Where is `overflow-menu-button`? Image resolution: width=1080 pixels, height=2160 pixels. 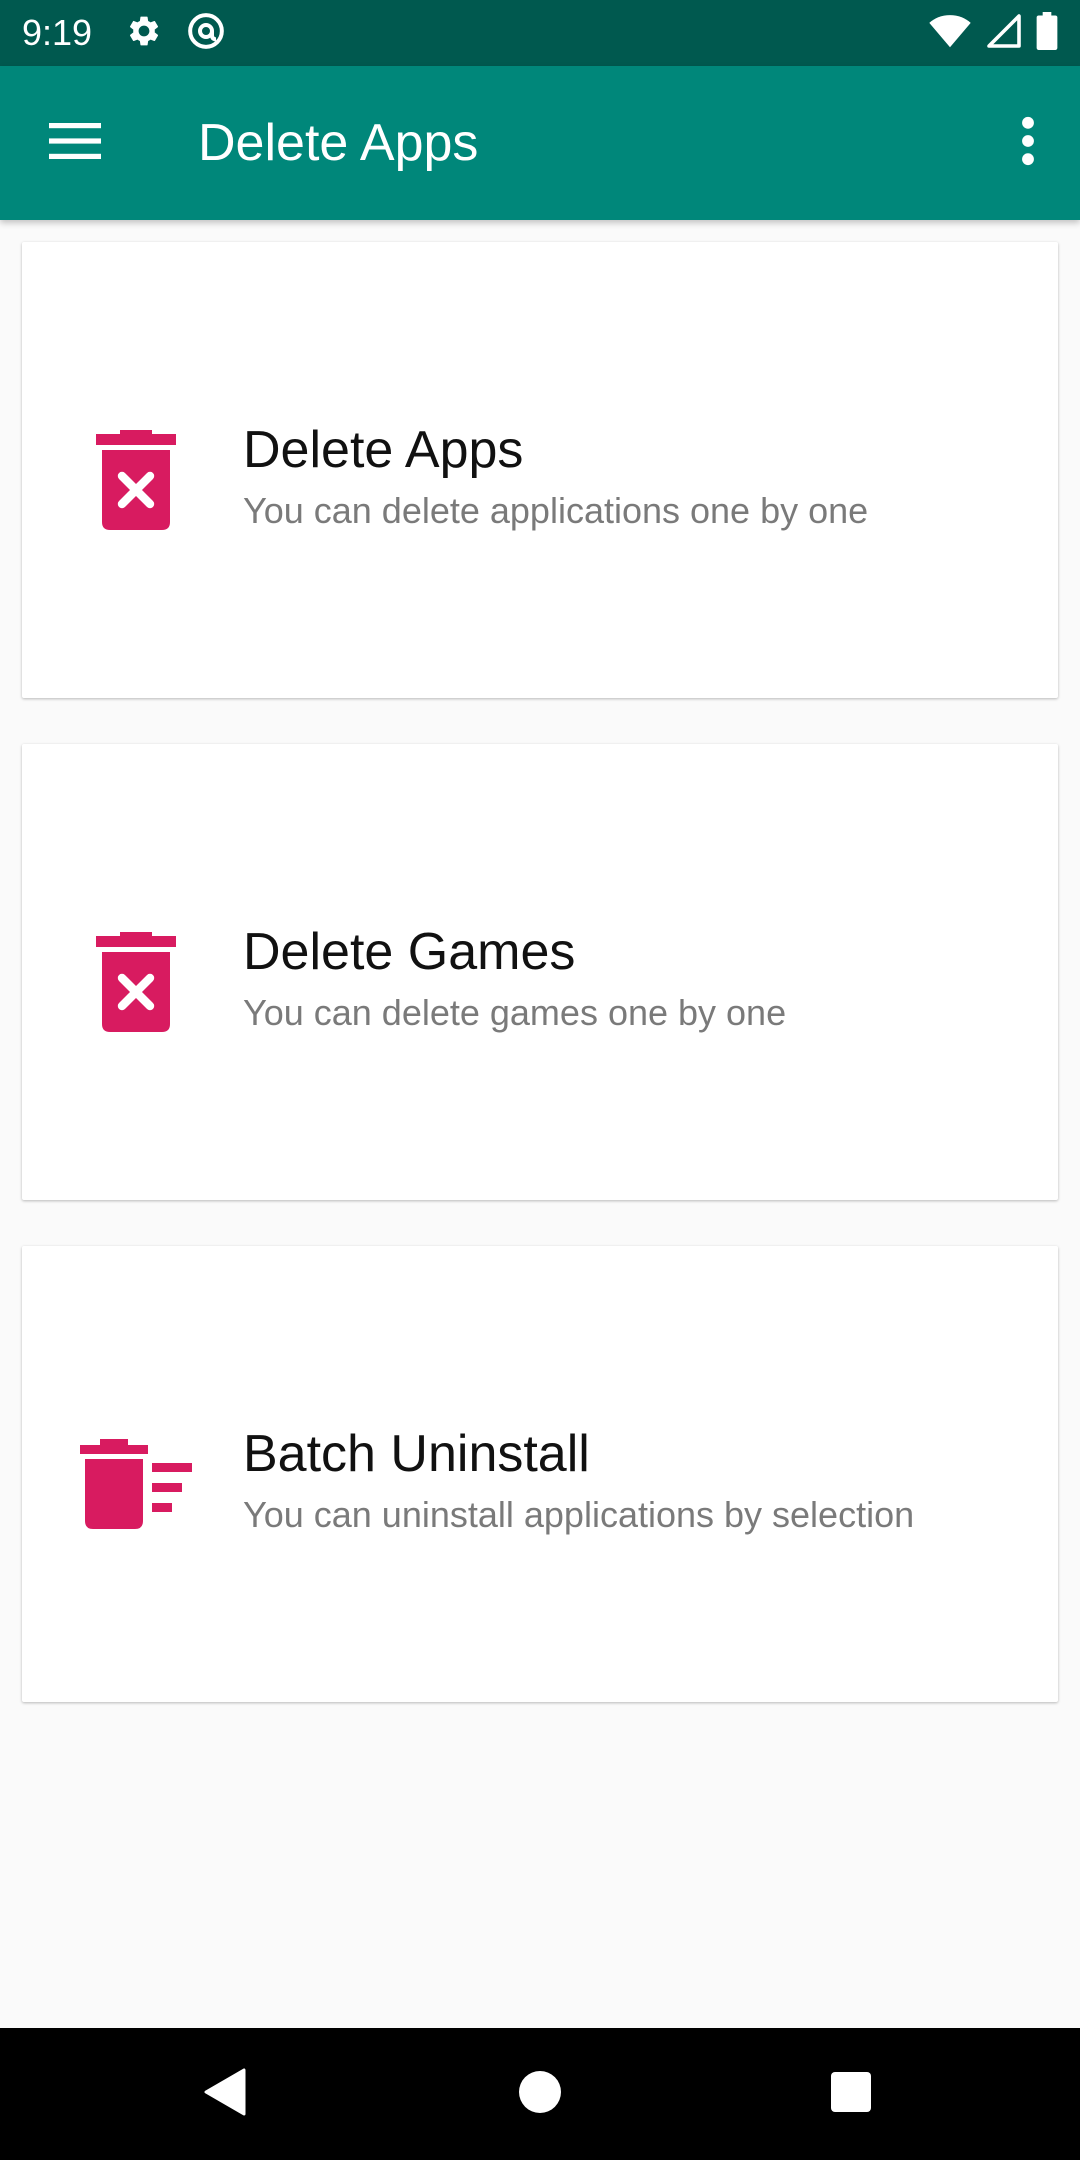
overflow-menu-button is located at coordinates (1028, 143).